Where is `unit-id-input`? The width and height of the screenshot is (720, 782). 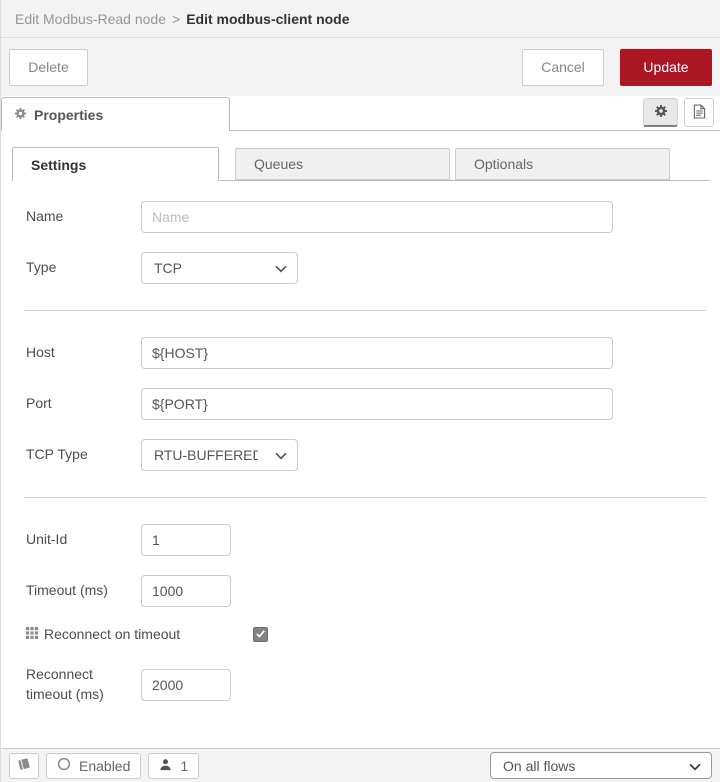 unit-id-input is located at coordinates (186, 540).